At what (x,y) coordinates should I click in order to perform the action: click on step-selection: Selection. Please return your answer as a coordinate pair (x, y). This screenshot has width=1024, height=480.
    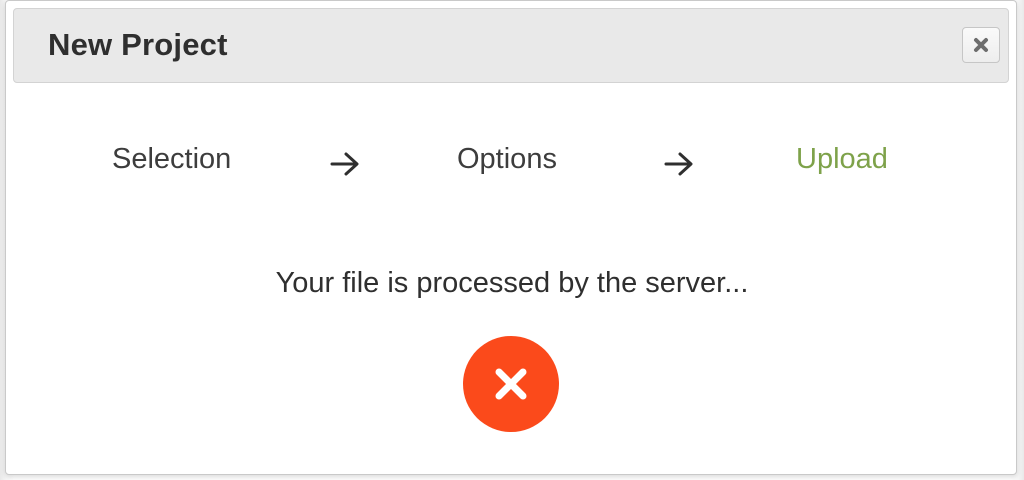
    Looking at the image, I should click on (172, 159).